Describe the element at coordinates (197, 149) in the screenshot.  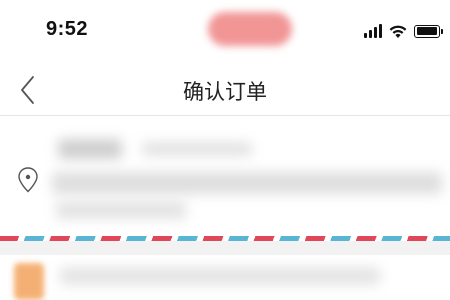
I see `address-recipient-phone` at that location.